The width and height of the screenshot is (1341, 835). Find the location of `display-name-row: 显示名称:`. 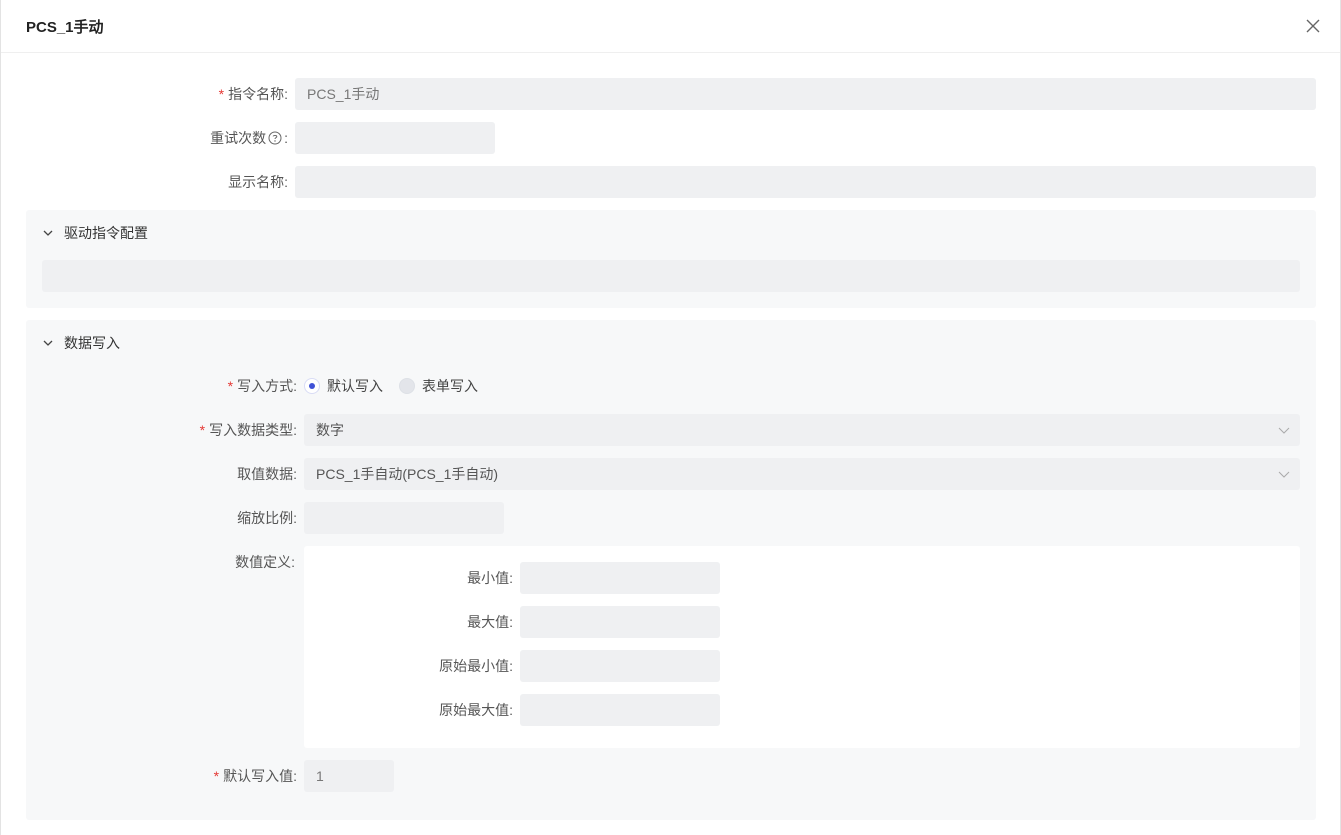

display-name-row: 显示名称: is located at coordinates (671, 182).